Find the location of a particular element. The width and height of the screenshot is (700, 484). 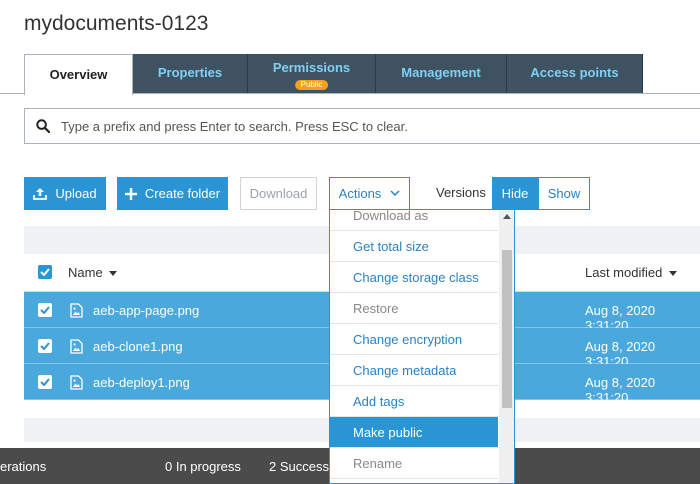

menu-scrollbar is located at coordinates (506, 346).